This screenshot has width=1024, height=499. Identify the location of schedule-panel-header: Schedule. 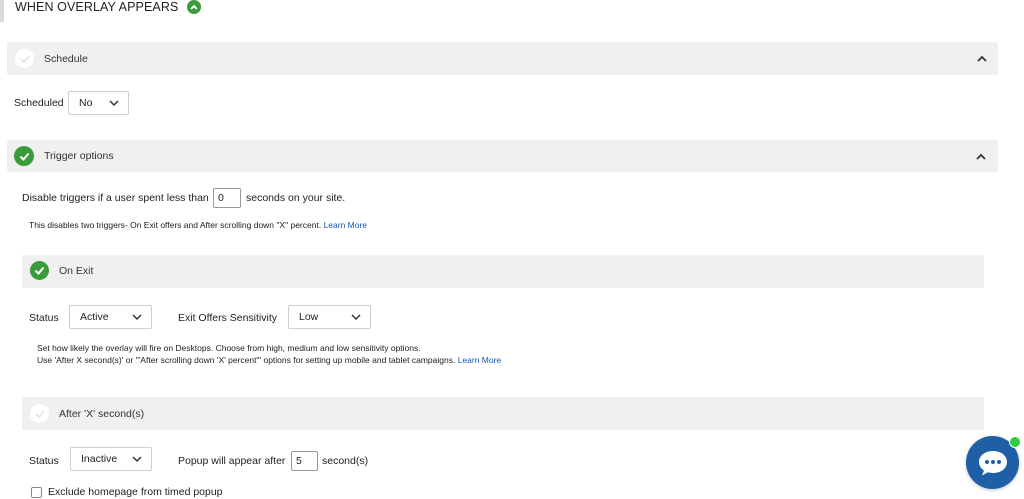
(502, 58).